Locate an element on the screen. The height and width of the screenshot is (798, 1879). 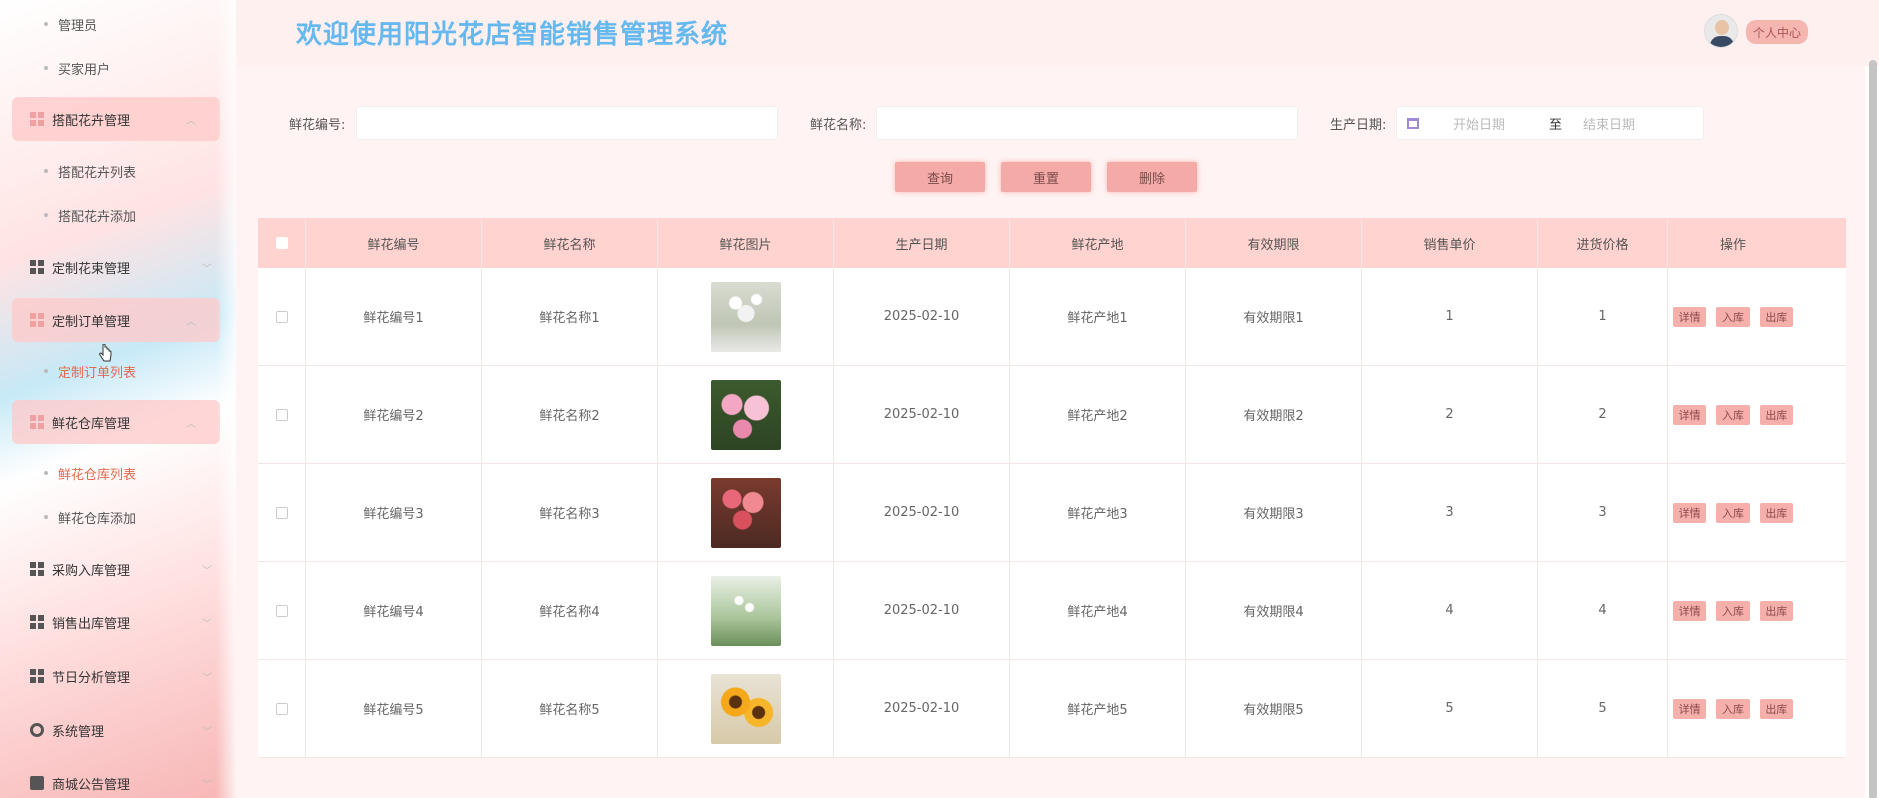
reset-button: 重置 is located at coordinates (1046, 177).